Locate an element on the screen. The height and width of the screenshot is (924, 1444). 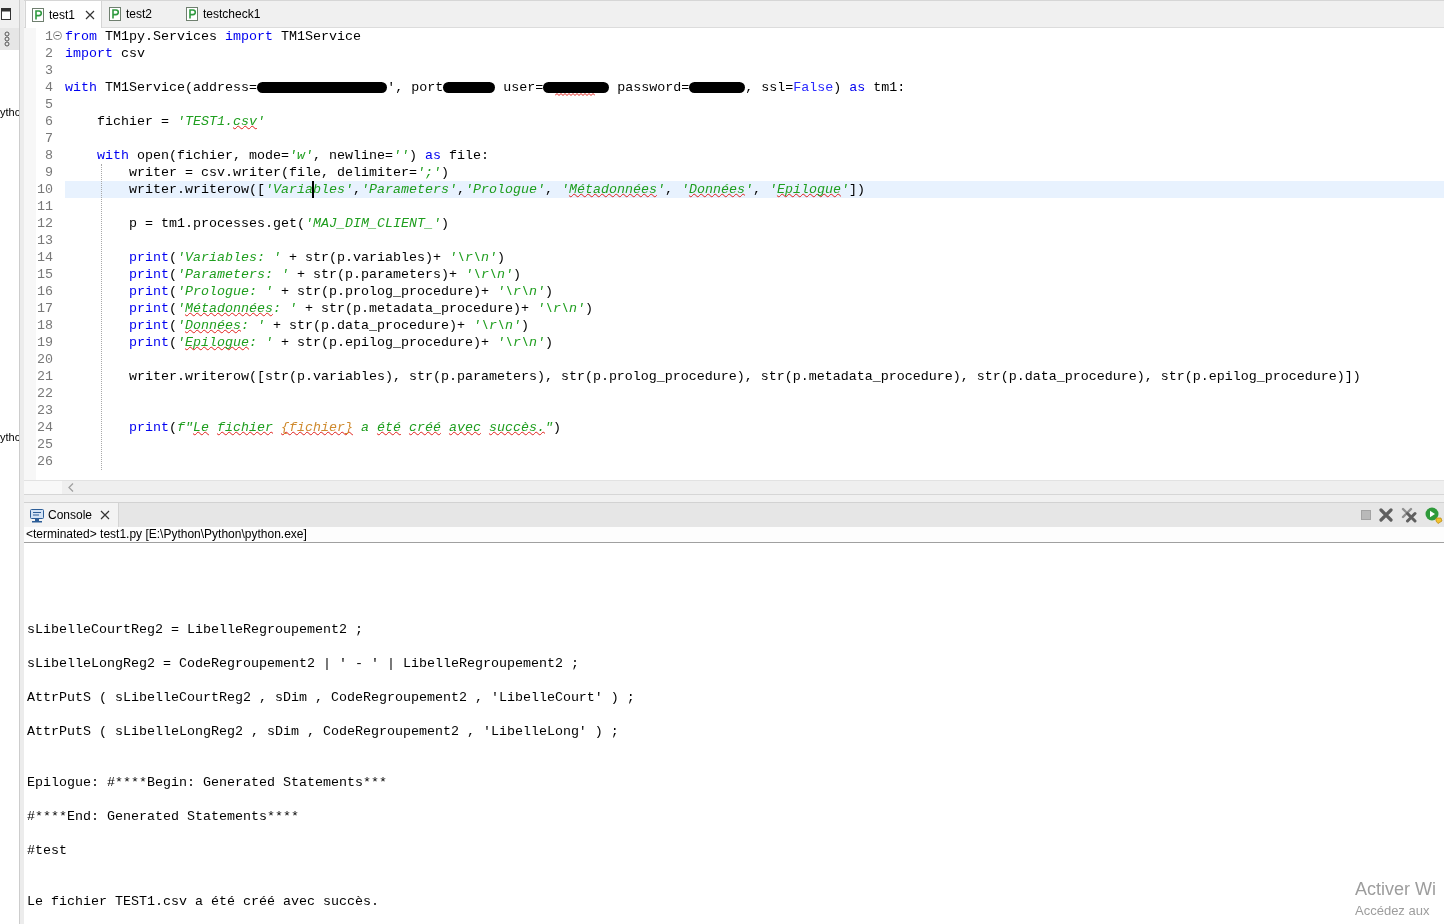
line-number: 6 is located at coordinates (49, 121).